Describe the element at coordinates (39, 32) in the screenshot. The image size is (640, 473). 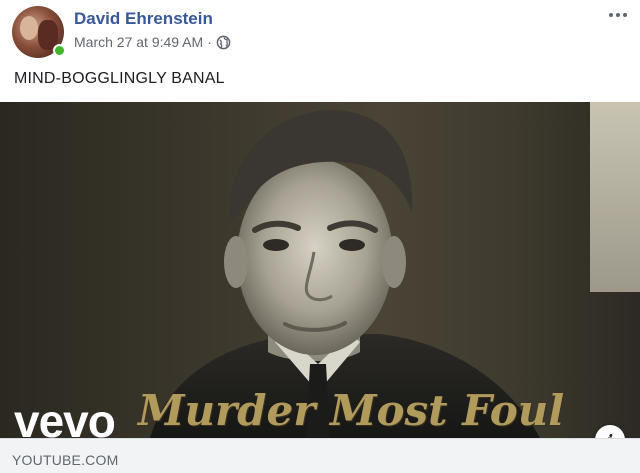
I see `author-avatar` at that location.